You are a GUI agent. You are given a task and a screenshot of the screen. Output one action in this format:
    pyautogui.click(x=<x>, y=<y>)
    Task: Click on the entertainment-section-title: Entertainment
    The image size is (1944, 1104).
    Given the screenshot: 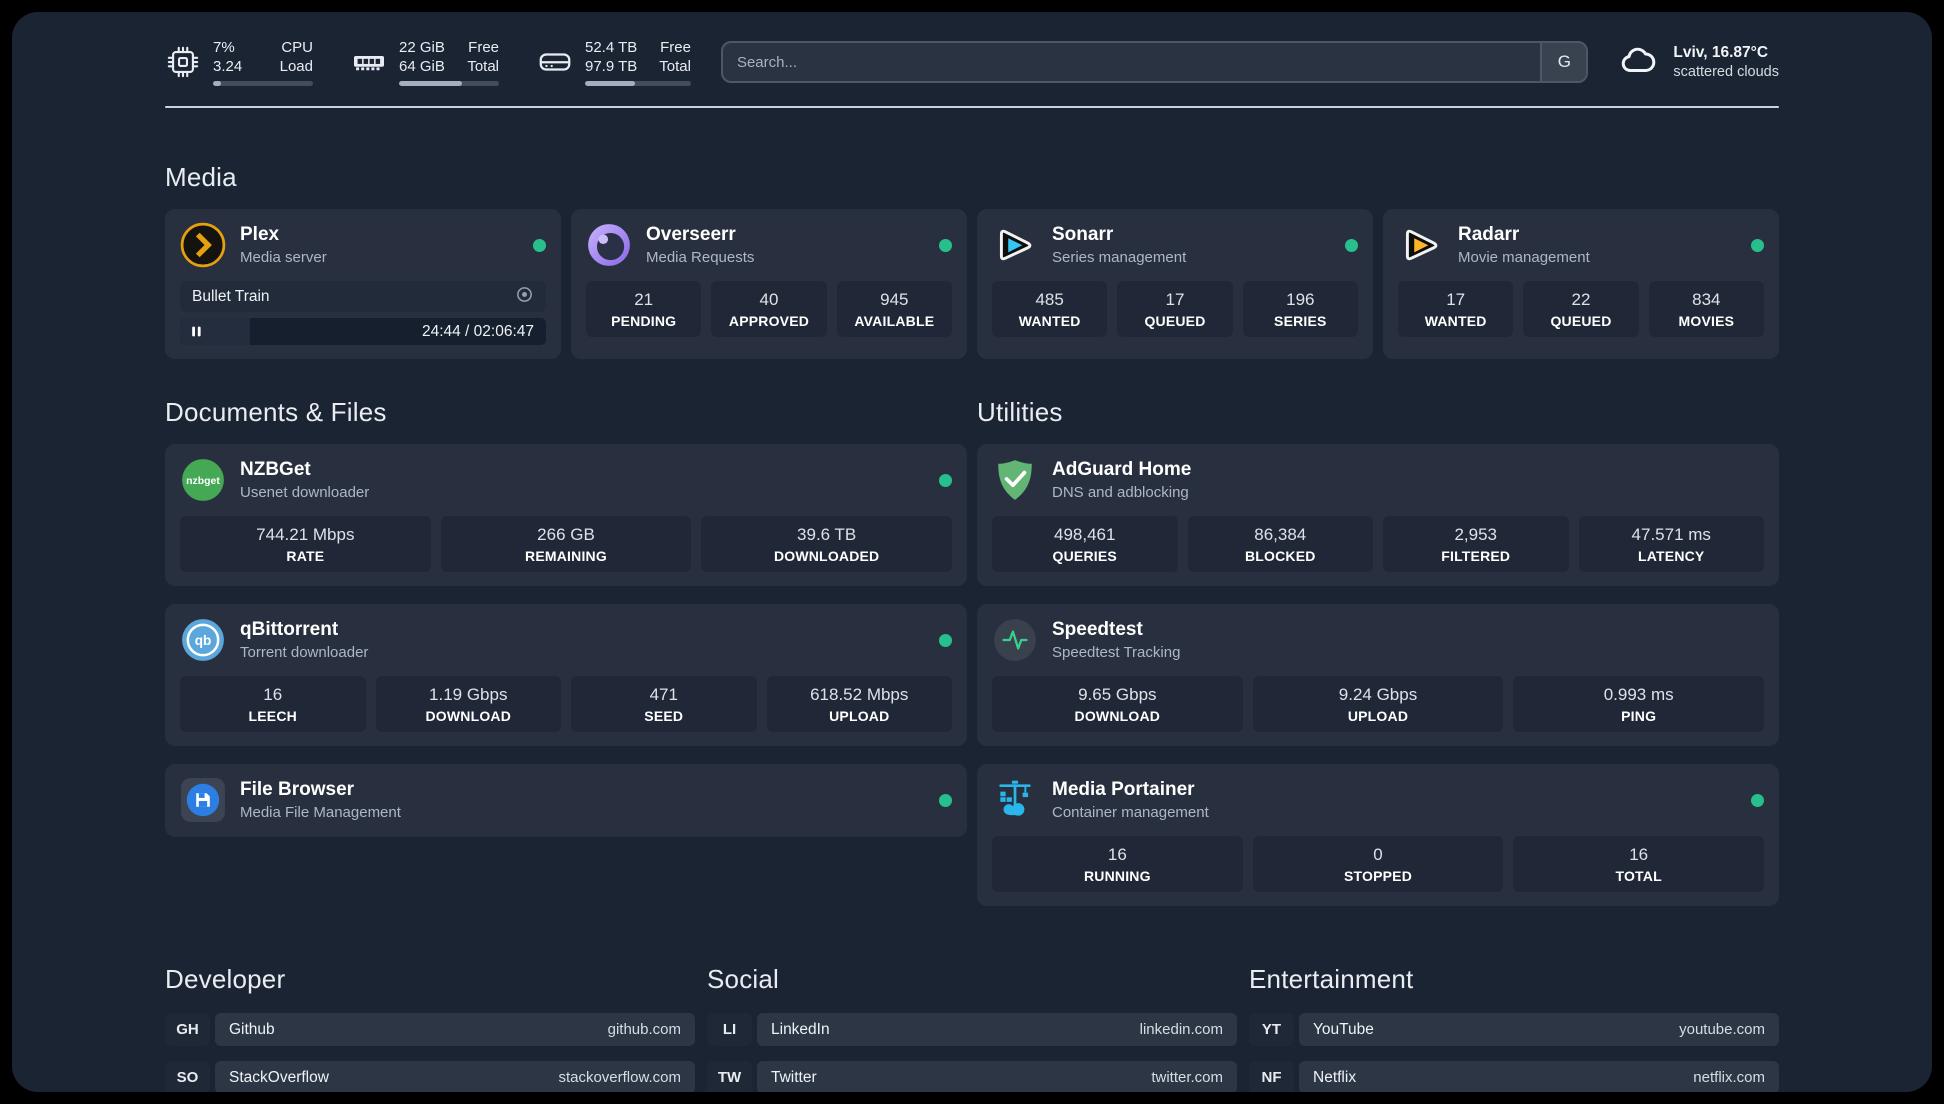 What is the action you would take?
    pyautogui.click(x=1331, y=979)
    